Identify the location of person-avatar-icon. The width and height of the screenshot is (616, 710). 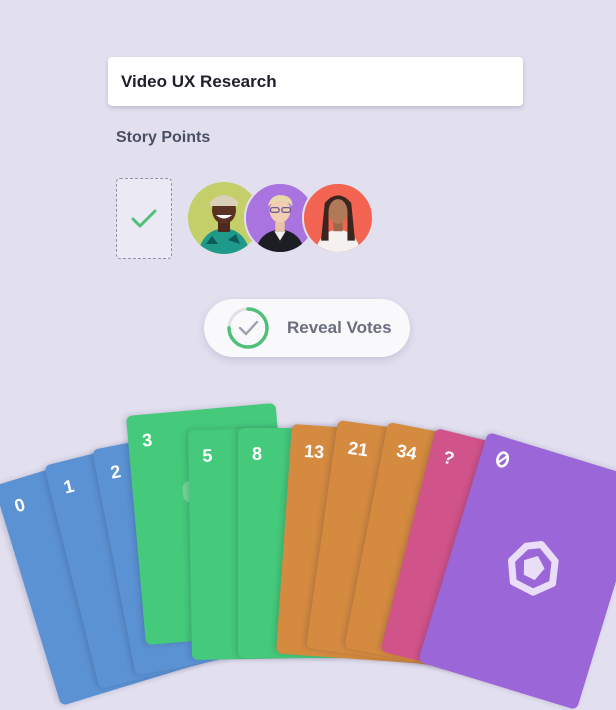
(338, 218).